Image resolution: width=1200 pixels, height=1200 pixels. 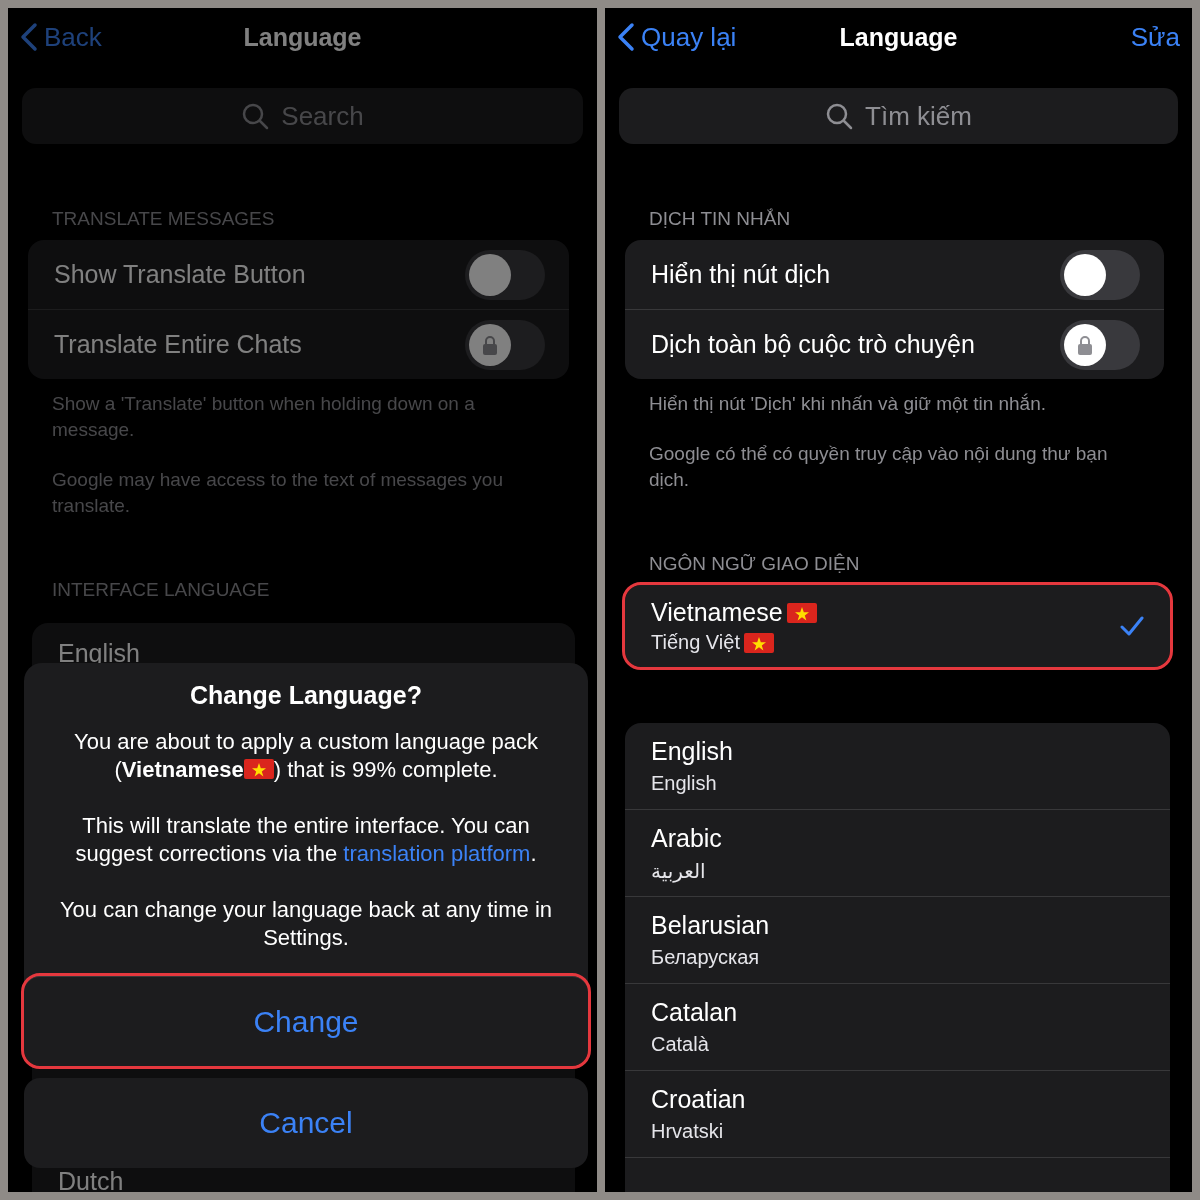 I want to click on translation-platform-link: translation platform, so click(x=437, y=853).